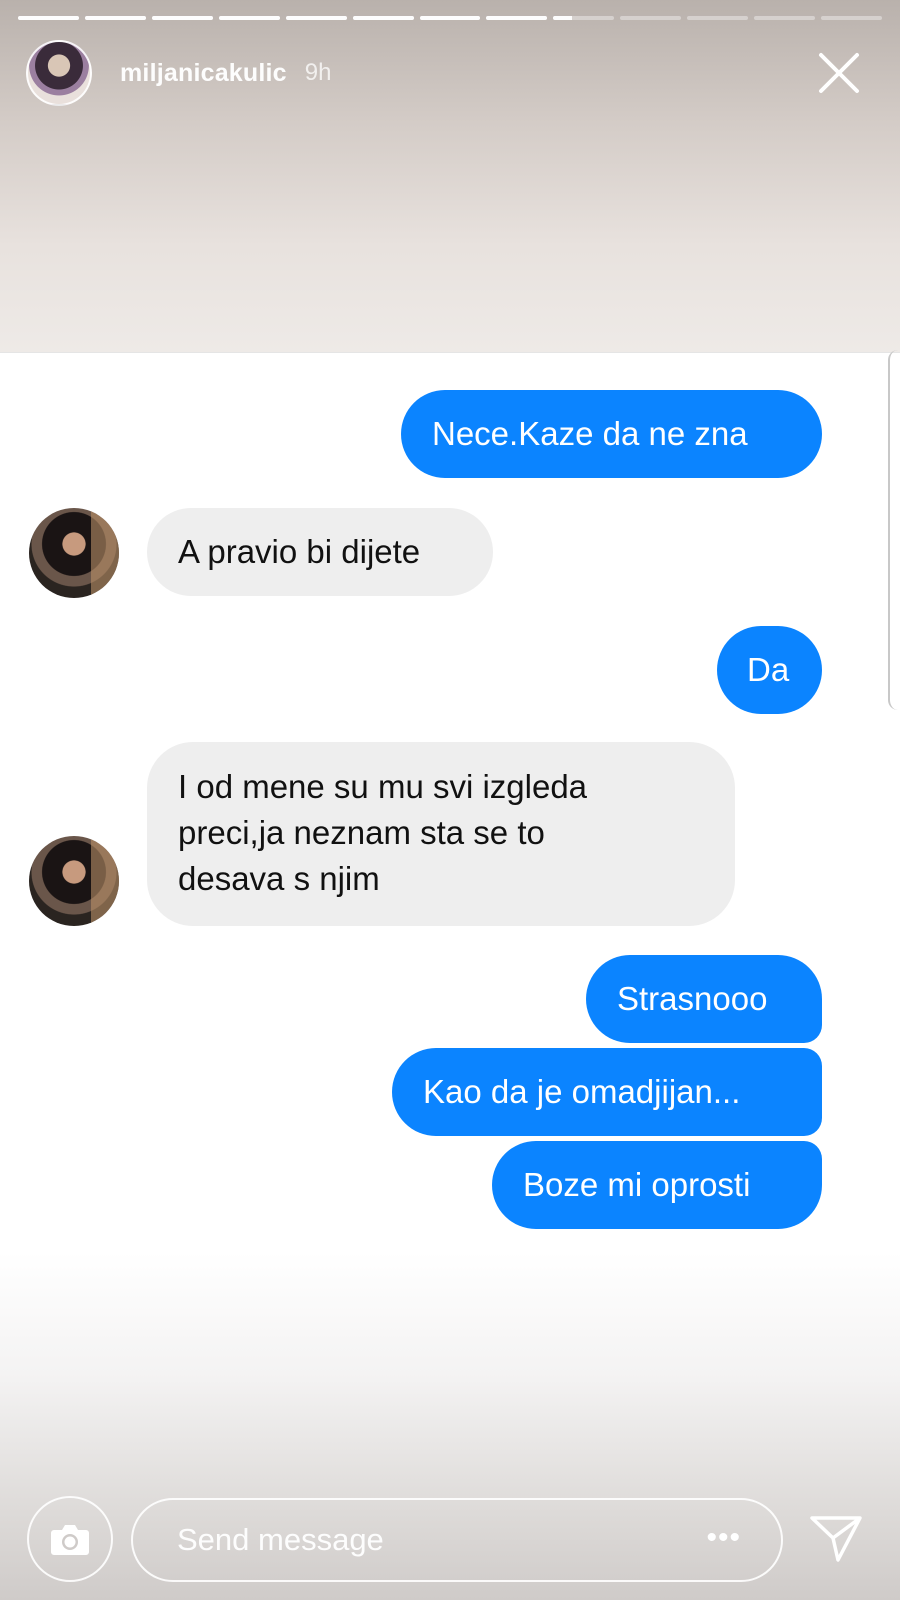 The image size is (900, 1600). What do you see at coordinates (457, 1540) in the screenshot?
I see `send-message-input: Send message •••` at bounding box center [457, 1540].